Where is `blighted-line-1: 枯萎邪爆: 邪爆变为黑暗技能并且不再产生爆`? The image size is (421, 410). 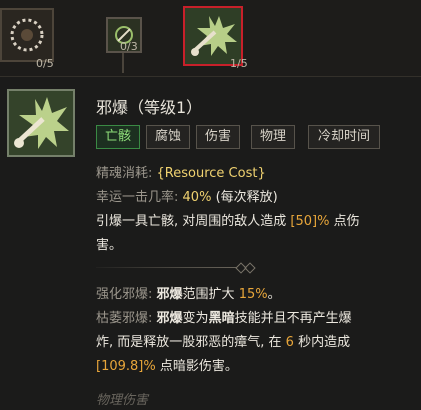 blighted-line-1: 枯萎邪爆: 邪爆变为黑暗技能并且不再产生爆 is located at coordinates (224, 316).